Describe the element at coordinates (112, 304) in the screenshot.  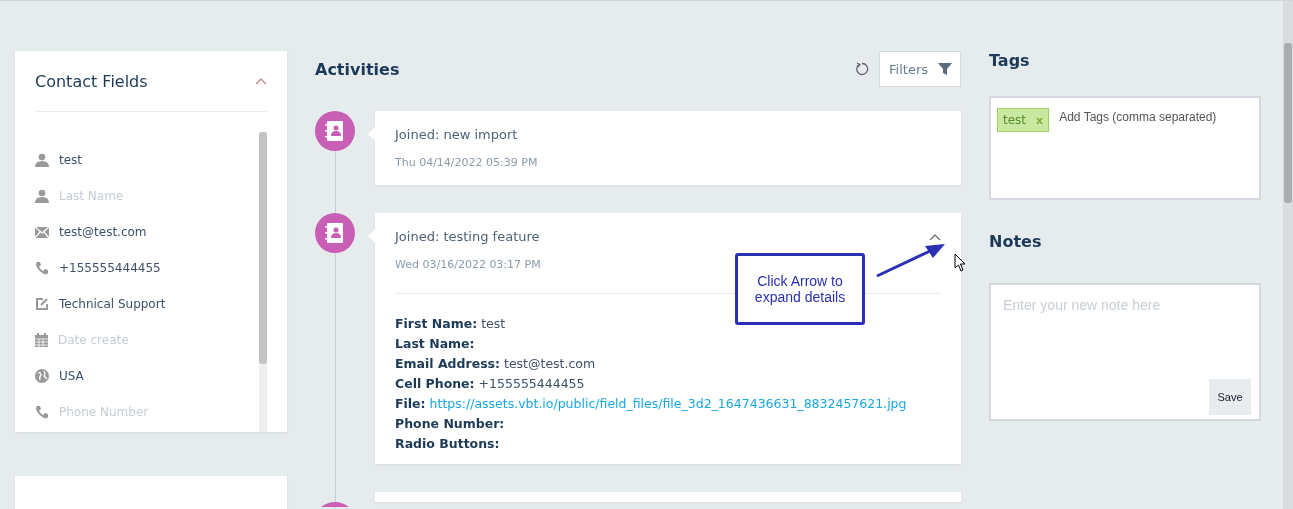
I see `field-value: Technical Support` at that location.